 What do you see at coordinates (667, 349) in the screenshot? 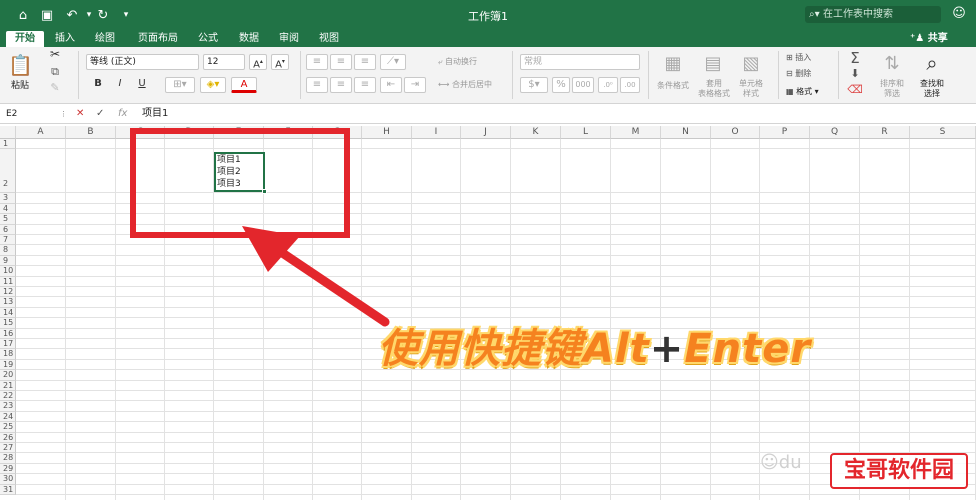
I see `caption-plus: +` at bounding box center [667, 349].